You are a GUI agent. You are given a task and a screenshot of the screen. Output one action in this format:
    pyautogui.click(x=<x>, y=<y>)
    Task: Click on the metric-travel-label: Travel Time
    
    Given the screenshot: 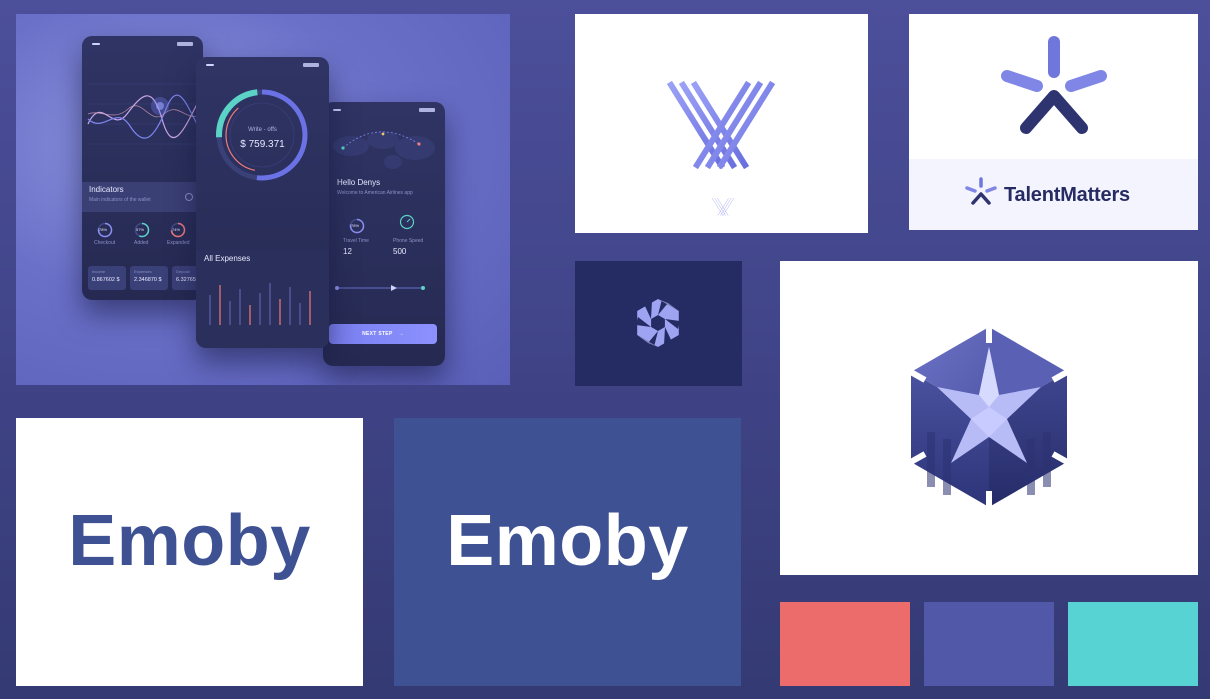 What is the action you would take?
    pyautogui.click(x=356, y=241)
    